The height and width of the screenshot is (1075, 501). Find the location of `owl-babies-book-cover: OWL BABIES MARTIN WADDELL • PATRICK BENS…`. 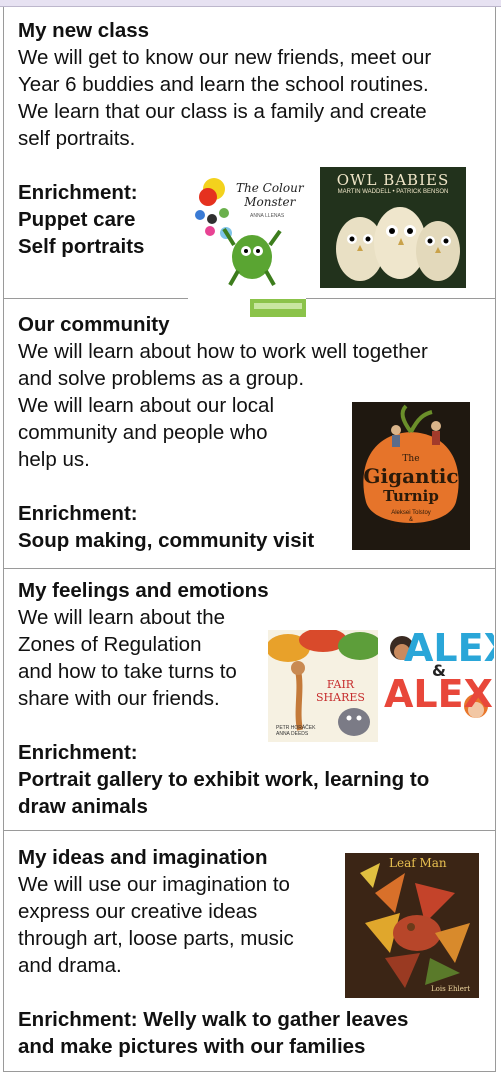

owl-babies-book-cover: OWL BABIES MARTIN WADDELL • PATRICK BENS… is located at coordinates (393, 227).